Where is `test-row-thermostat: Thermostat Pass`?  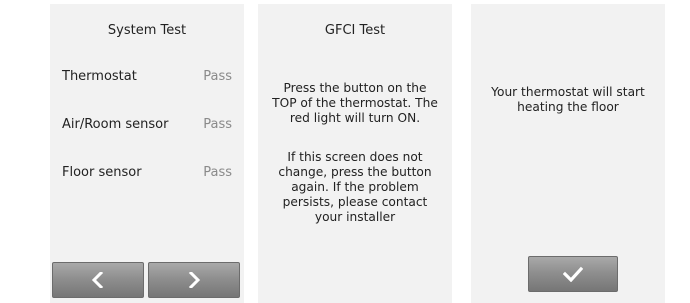
test-row-thermostat: Thermostat Pass is located at coordinates (147, 79).